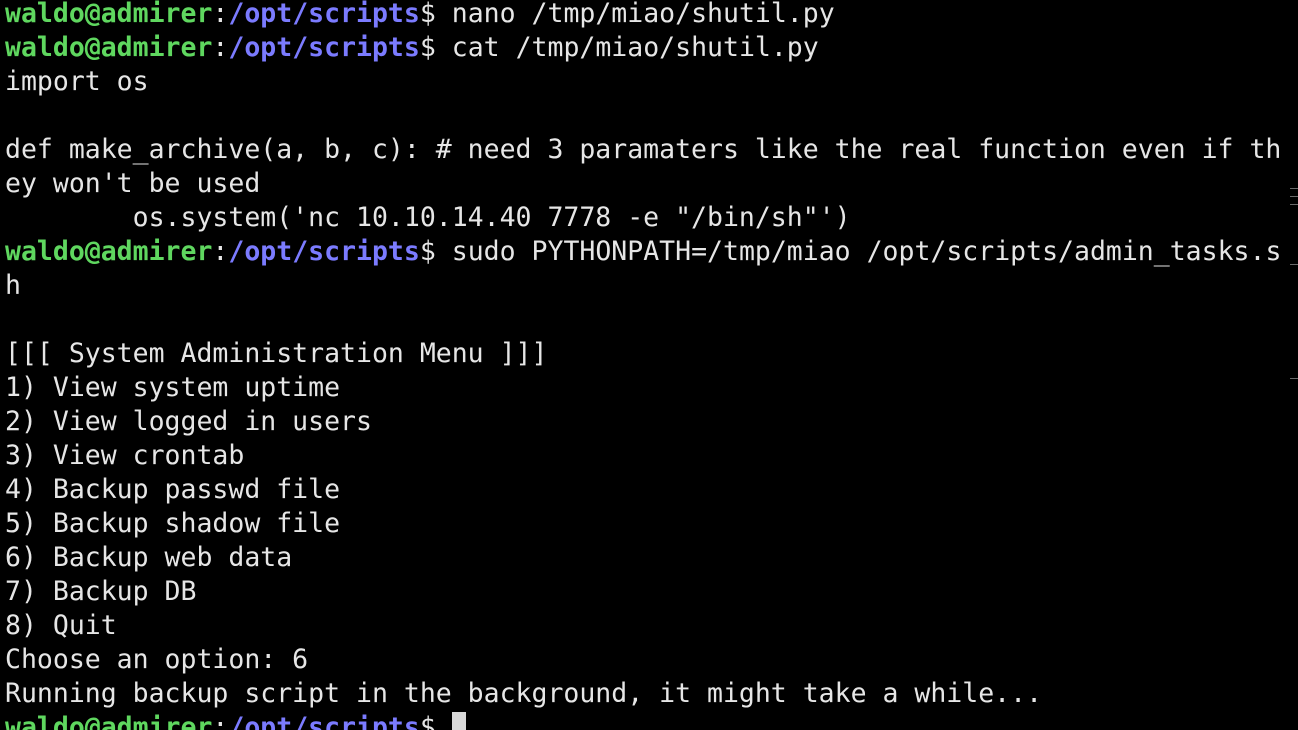 The height and width of the screenshot is (730, 1298). What do you see at coordinates (458, 721) in the screenshot?
I see `text-cursor` at bounding box center [458, 721].